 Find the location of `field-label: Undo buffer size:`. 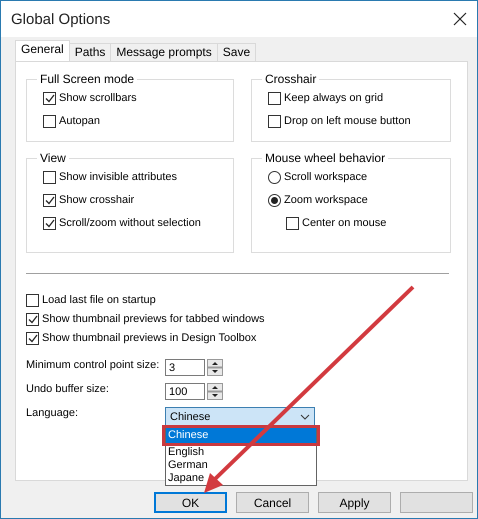

field-label: Undo buffer size: is located at coordinates (68, 389).